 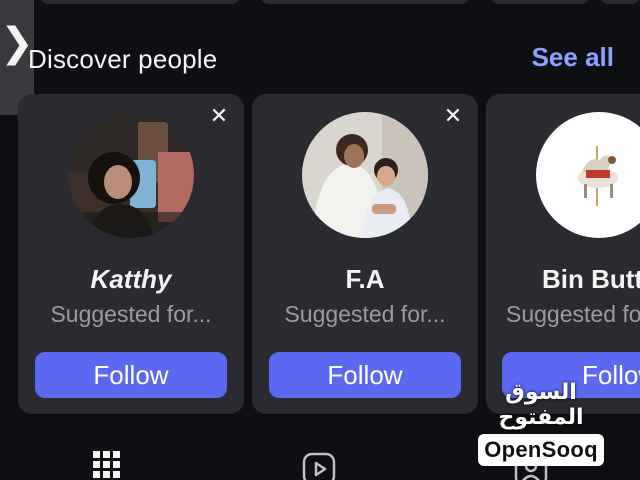 What do you see at coordinates (541, 450) in the screenshot?
I see `watermark-brand-text: OpenSooq` at bounding box center [541, 450].